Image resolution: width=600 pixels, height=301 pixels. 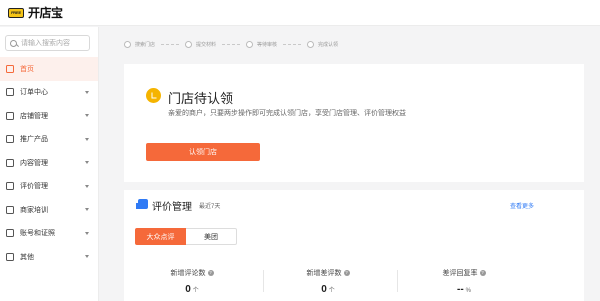 I want to click on step-submit-materials: 提交材料, so click(x=200, y=44).